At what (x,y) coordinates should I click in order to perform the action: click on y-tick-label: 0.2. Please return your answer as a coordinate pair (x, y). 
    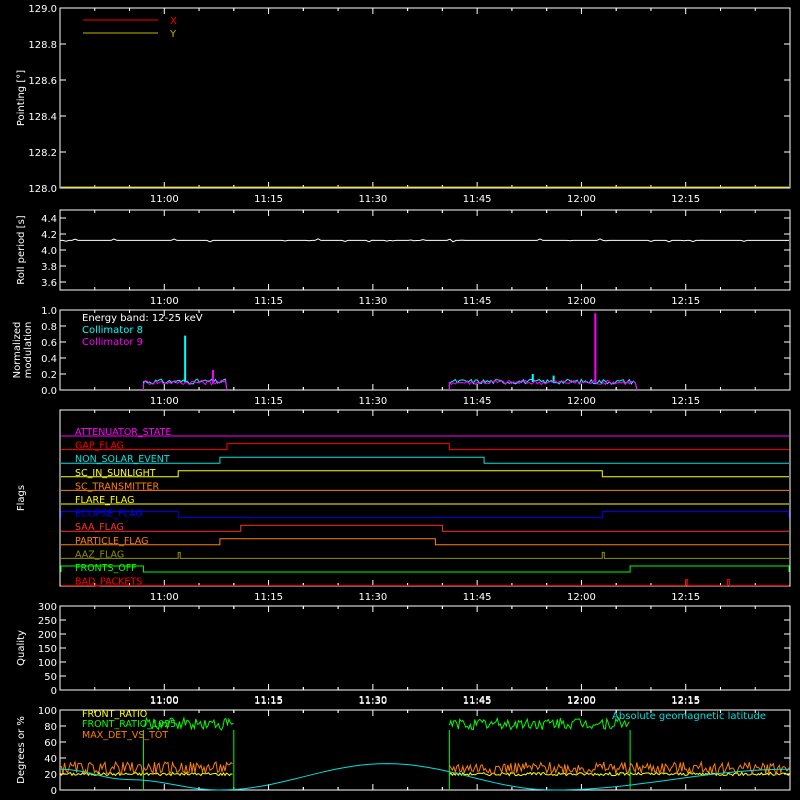
    Looking at the image, I should click on (49, 375).